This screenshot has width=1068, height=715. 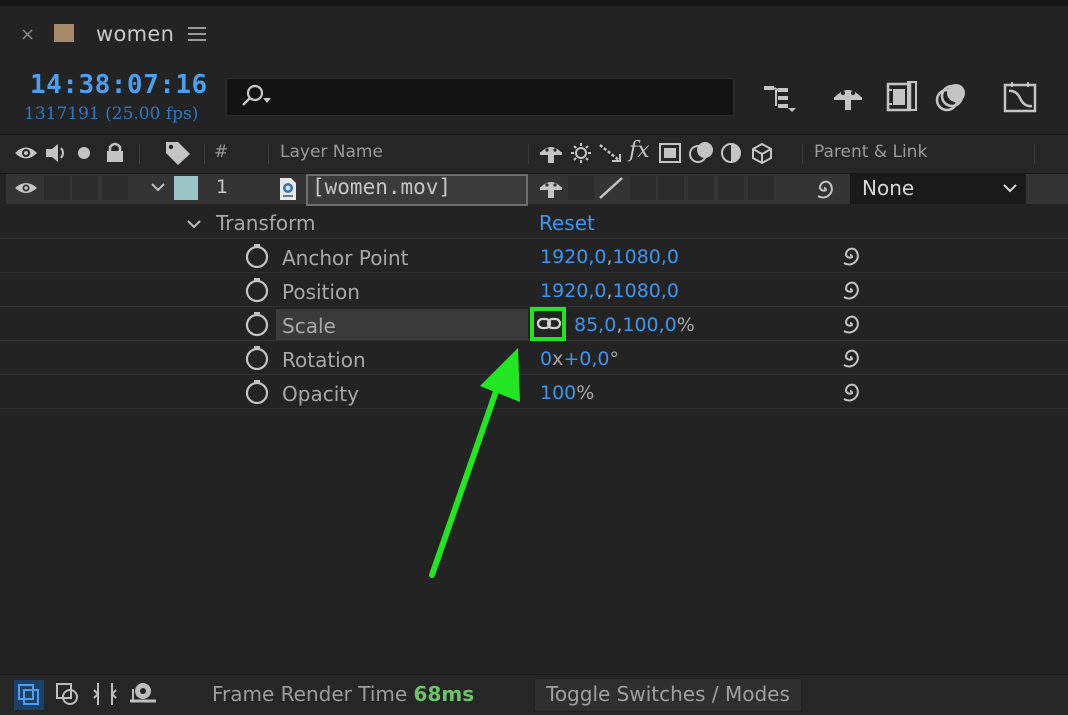 What do you see at coordinates (549, 324) in the screenshot?
I see `constrain-proportions-link-icon` at bounding box center [549, 324].